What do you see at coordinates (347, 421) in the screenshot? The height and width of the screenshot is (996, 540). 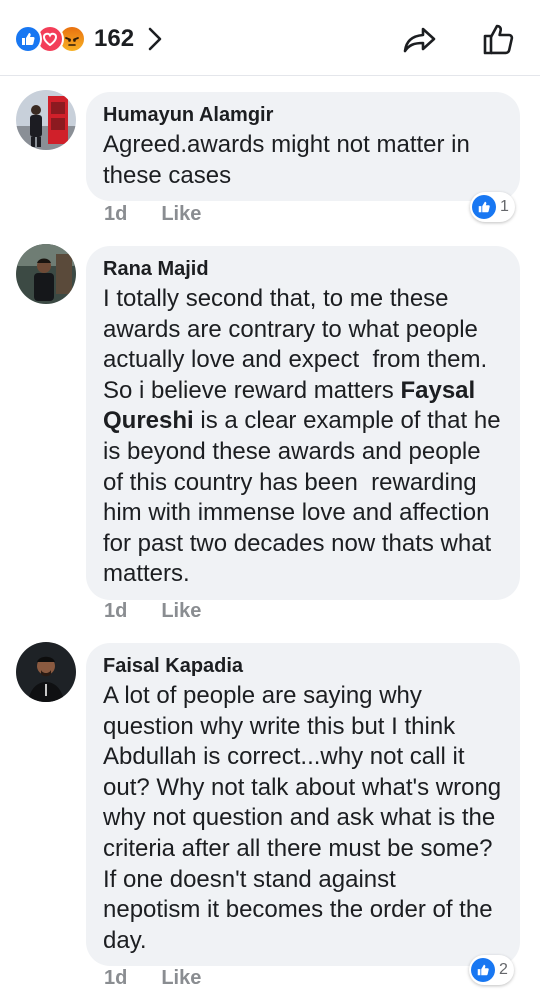 I see `comment-text-span: is a clear example of that he` at bounding box center [347, 421].